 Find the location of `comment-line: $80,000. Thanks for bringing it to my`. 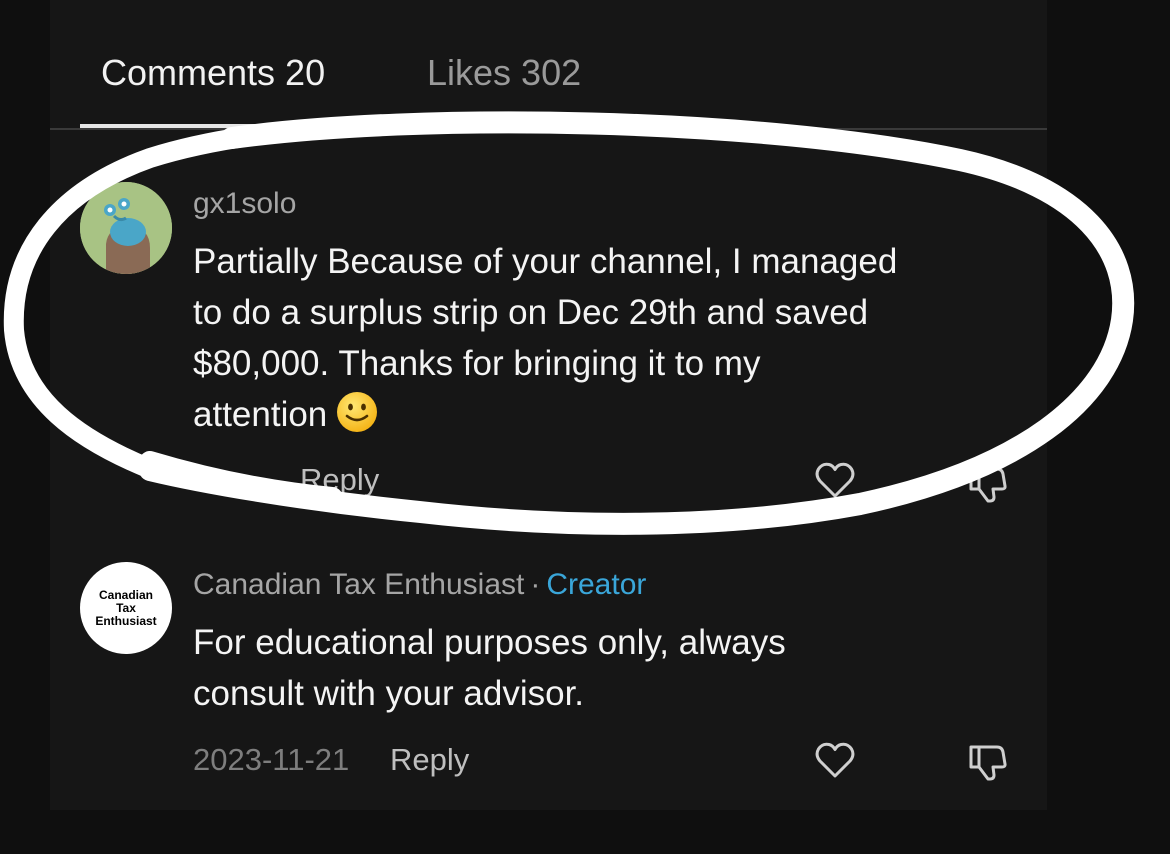

comment-line: $80,000. Thanks for bringing it to my is located at coordinates (477, 363).